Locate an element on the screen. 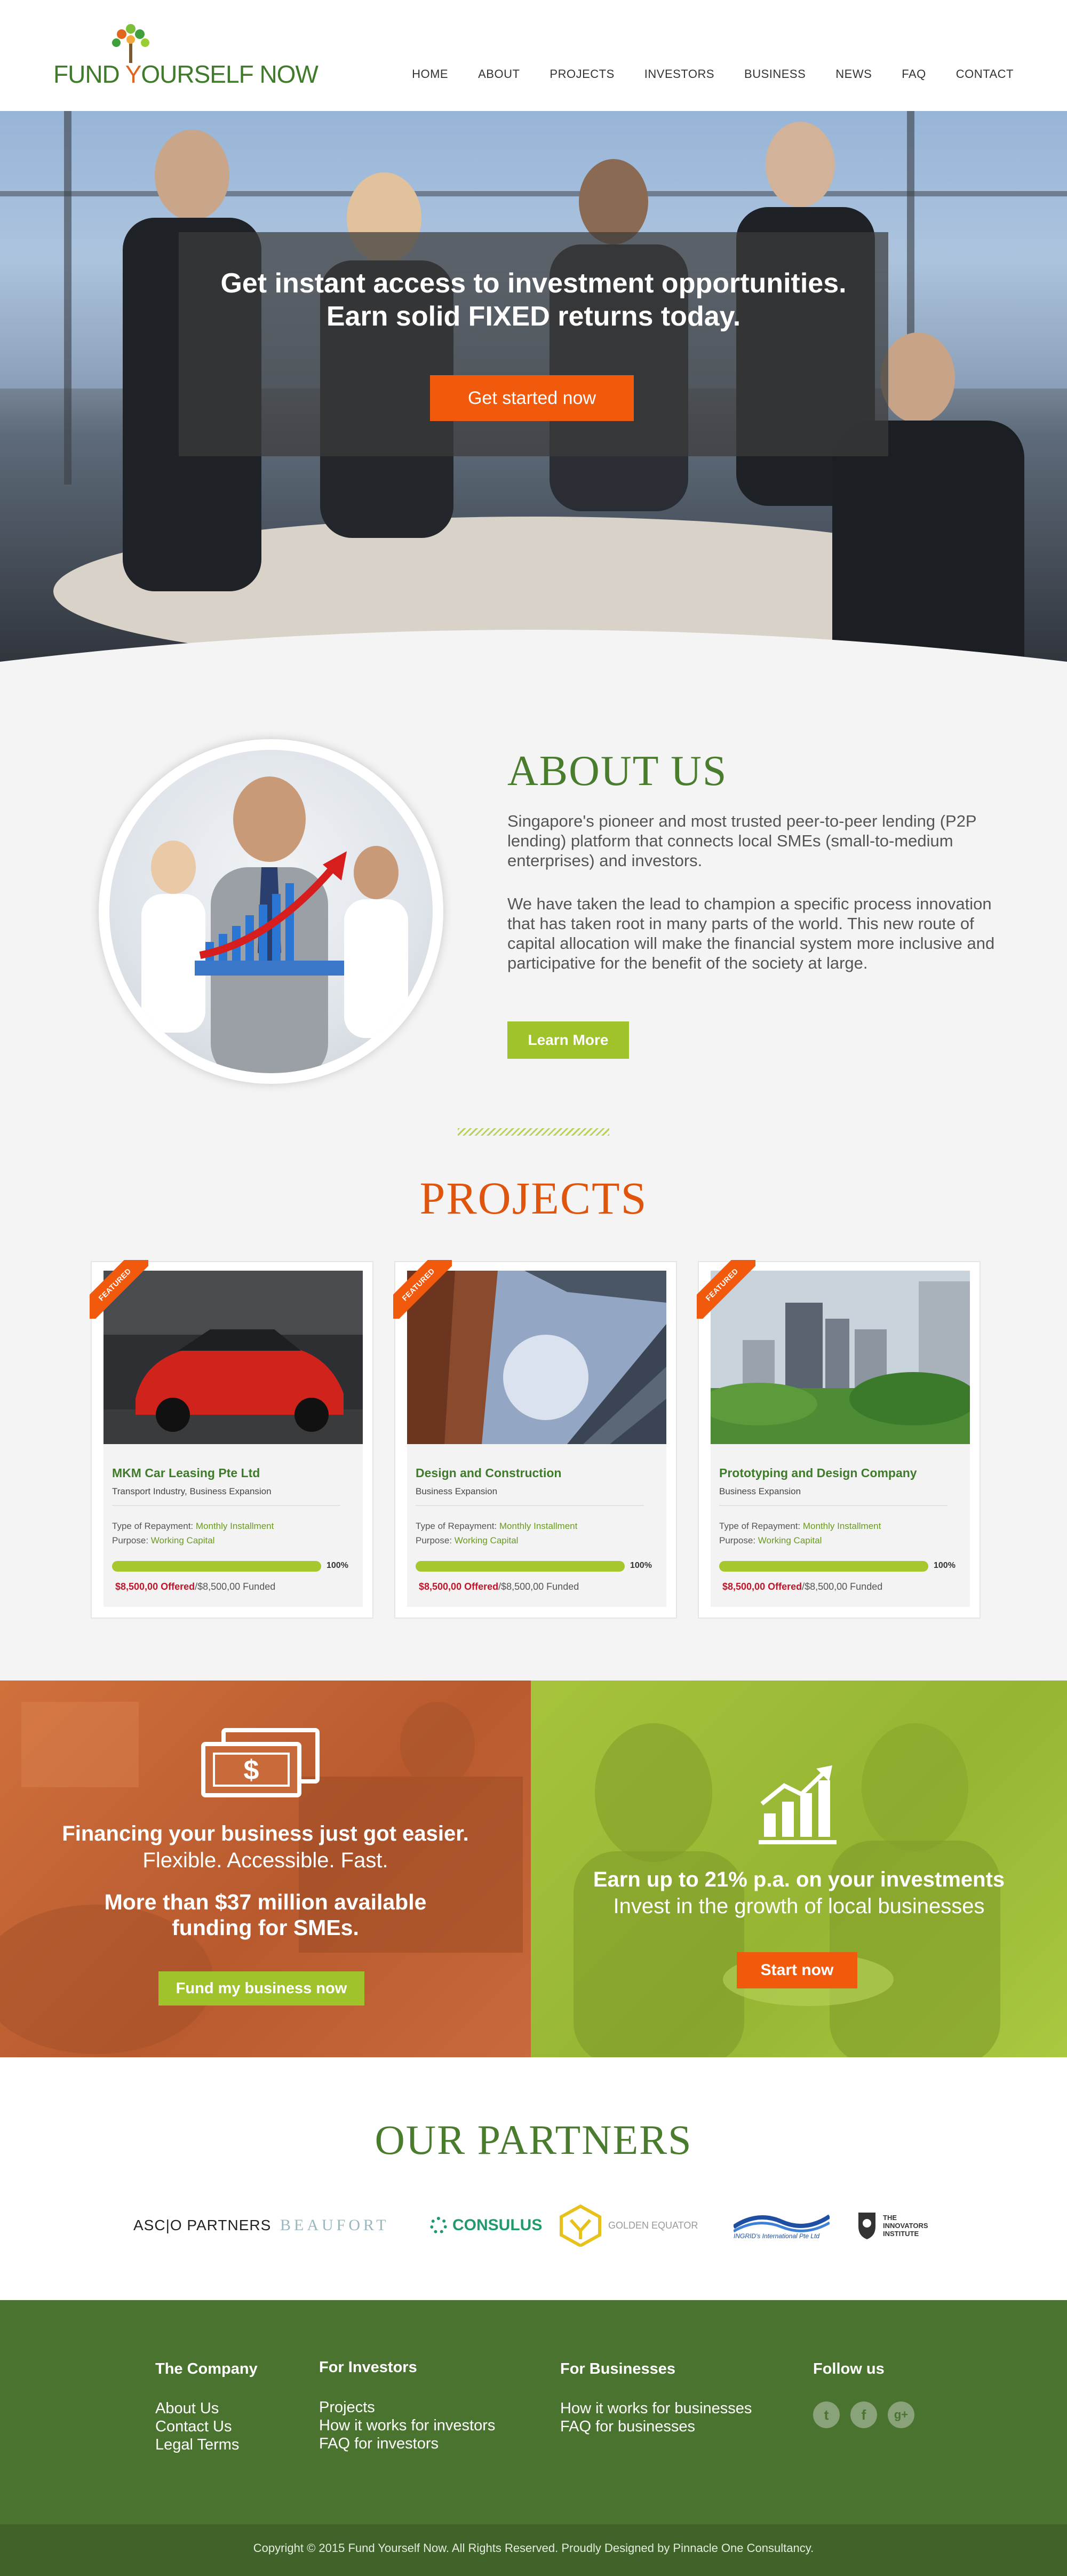 The image size is (1067, 2576). twitter-icon: t is located at coordinates (826, 2414).